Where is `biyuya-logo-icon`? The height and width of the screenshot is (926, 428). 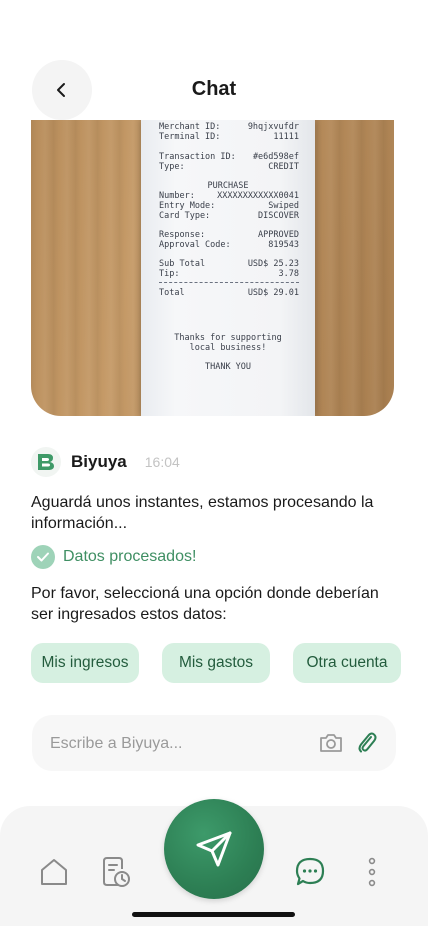 biyuya-logo-icon is located at coordinates (46, 462).